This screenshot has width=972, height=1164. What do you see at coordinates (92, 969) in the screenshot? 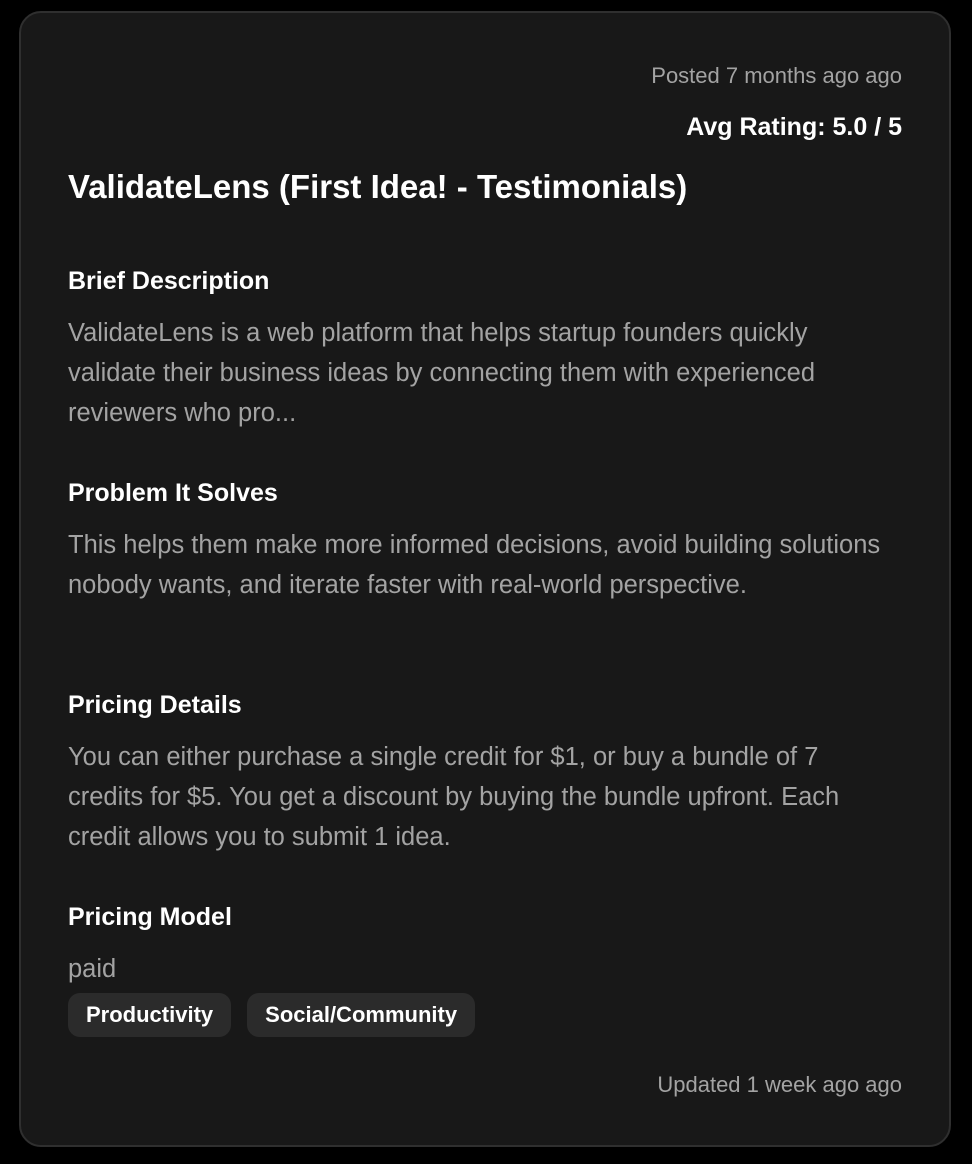
I see `pricing-model-text: paid` at bounding box center [92, 969].